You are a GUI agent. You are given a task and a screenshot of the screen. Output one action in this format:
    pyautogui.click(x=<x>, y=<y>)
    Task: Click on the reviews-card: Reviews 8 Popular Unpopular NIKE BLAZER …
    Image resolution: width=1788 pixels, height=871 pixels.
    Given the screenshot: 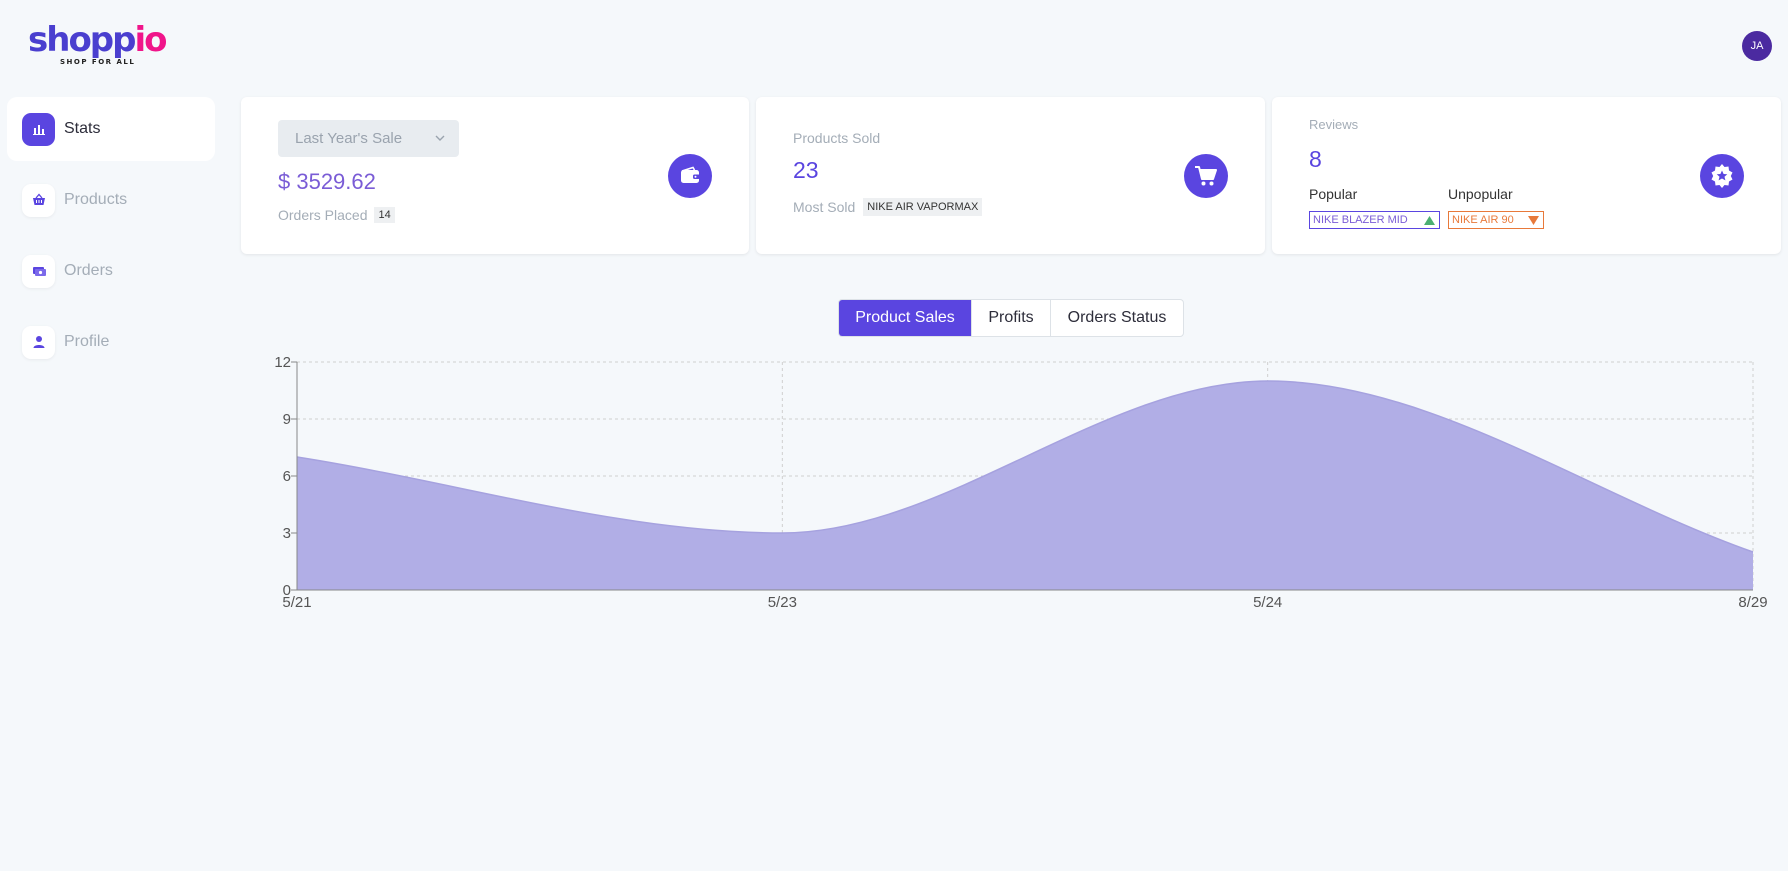 What is the action you would take?
    pyautogui.click(x=1526, y=175)
    